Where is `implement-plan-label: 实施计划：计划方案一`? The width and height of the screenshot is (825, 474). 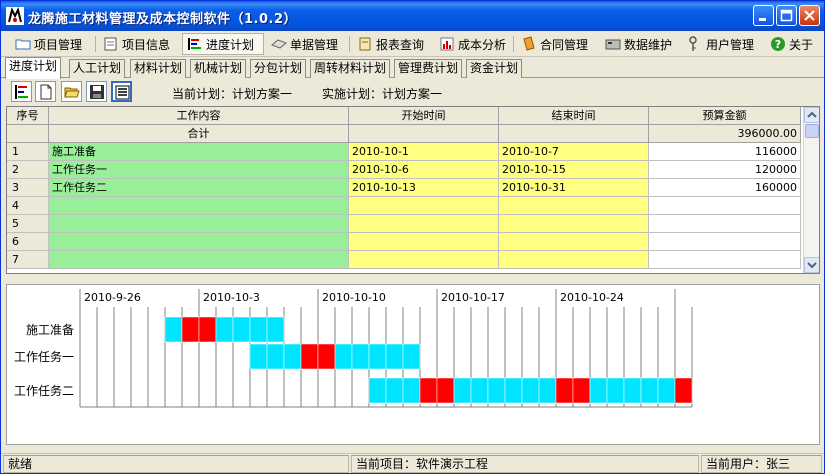
implement-plan-label: 实施计划：计划方案一 is located at coordinates (382, 94).